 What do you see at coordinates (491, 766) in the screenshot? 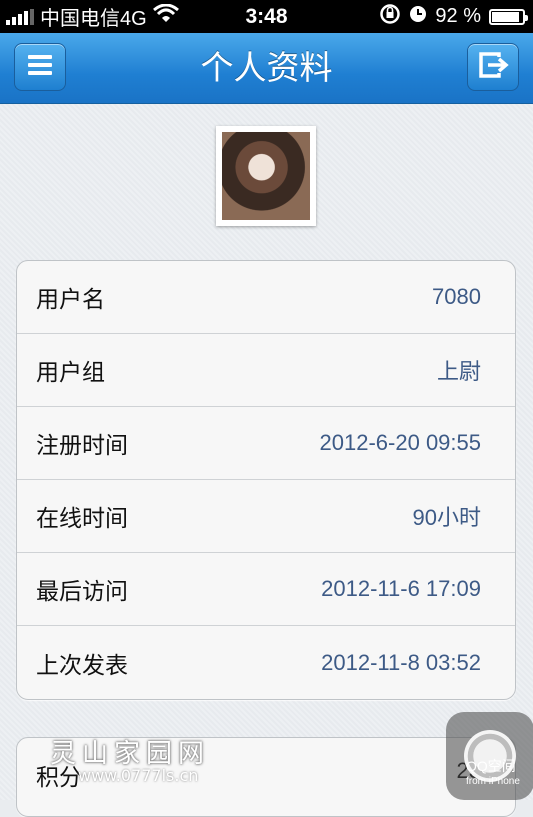
I see `qq-label: QQ空间` at bounding box center [491, 766].